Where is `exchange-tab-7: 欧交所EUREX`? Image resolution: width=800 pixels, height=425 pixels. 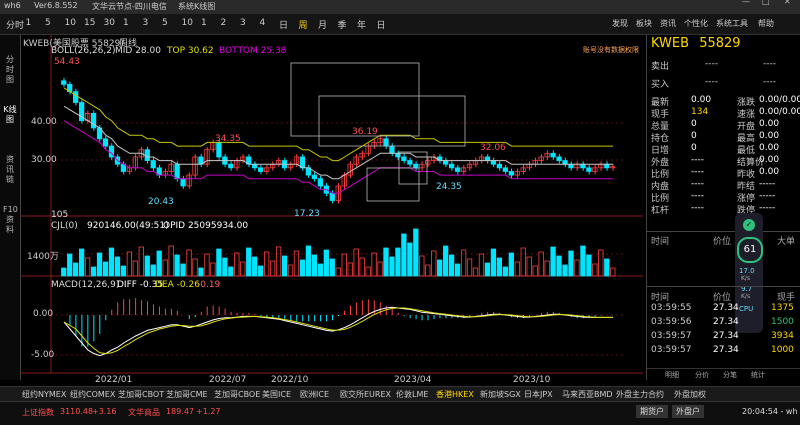
exchange-tab-7: 欧交所EUREX is located at coordinates (365, 394).